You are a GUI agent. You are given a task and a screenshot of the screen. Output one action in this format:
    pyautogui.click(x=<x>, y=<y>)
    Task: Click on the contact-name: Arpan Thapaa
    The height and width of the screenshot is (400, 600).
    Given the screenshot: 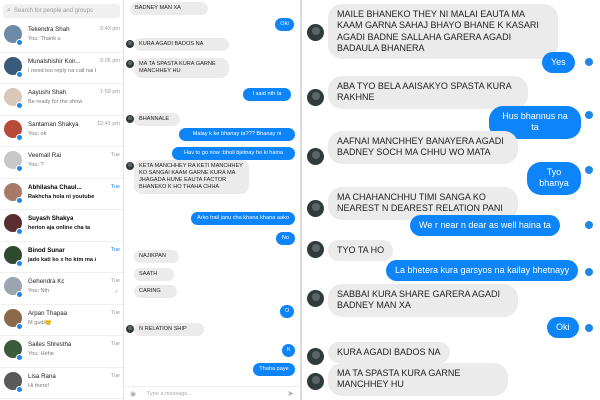 What is the action you would take?
    pyautogui.click(x=48, y=313)
    